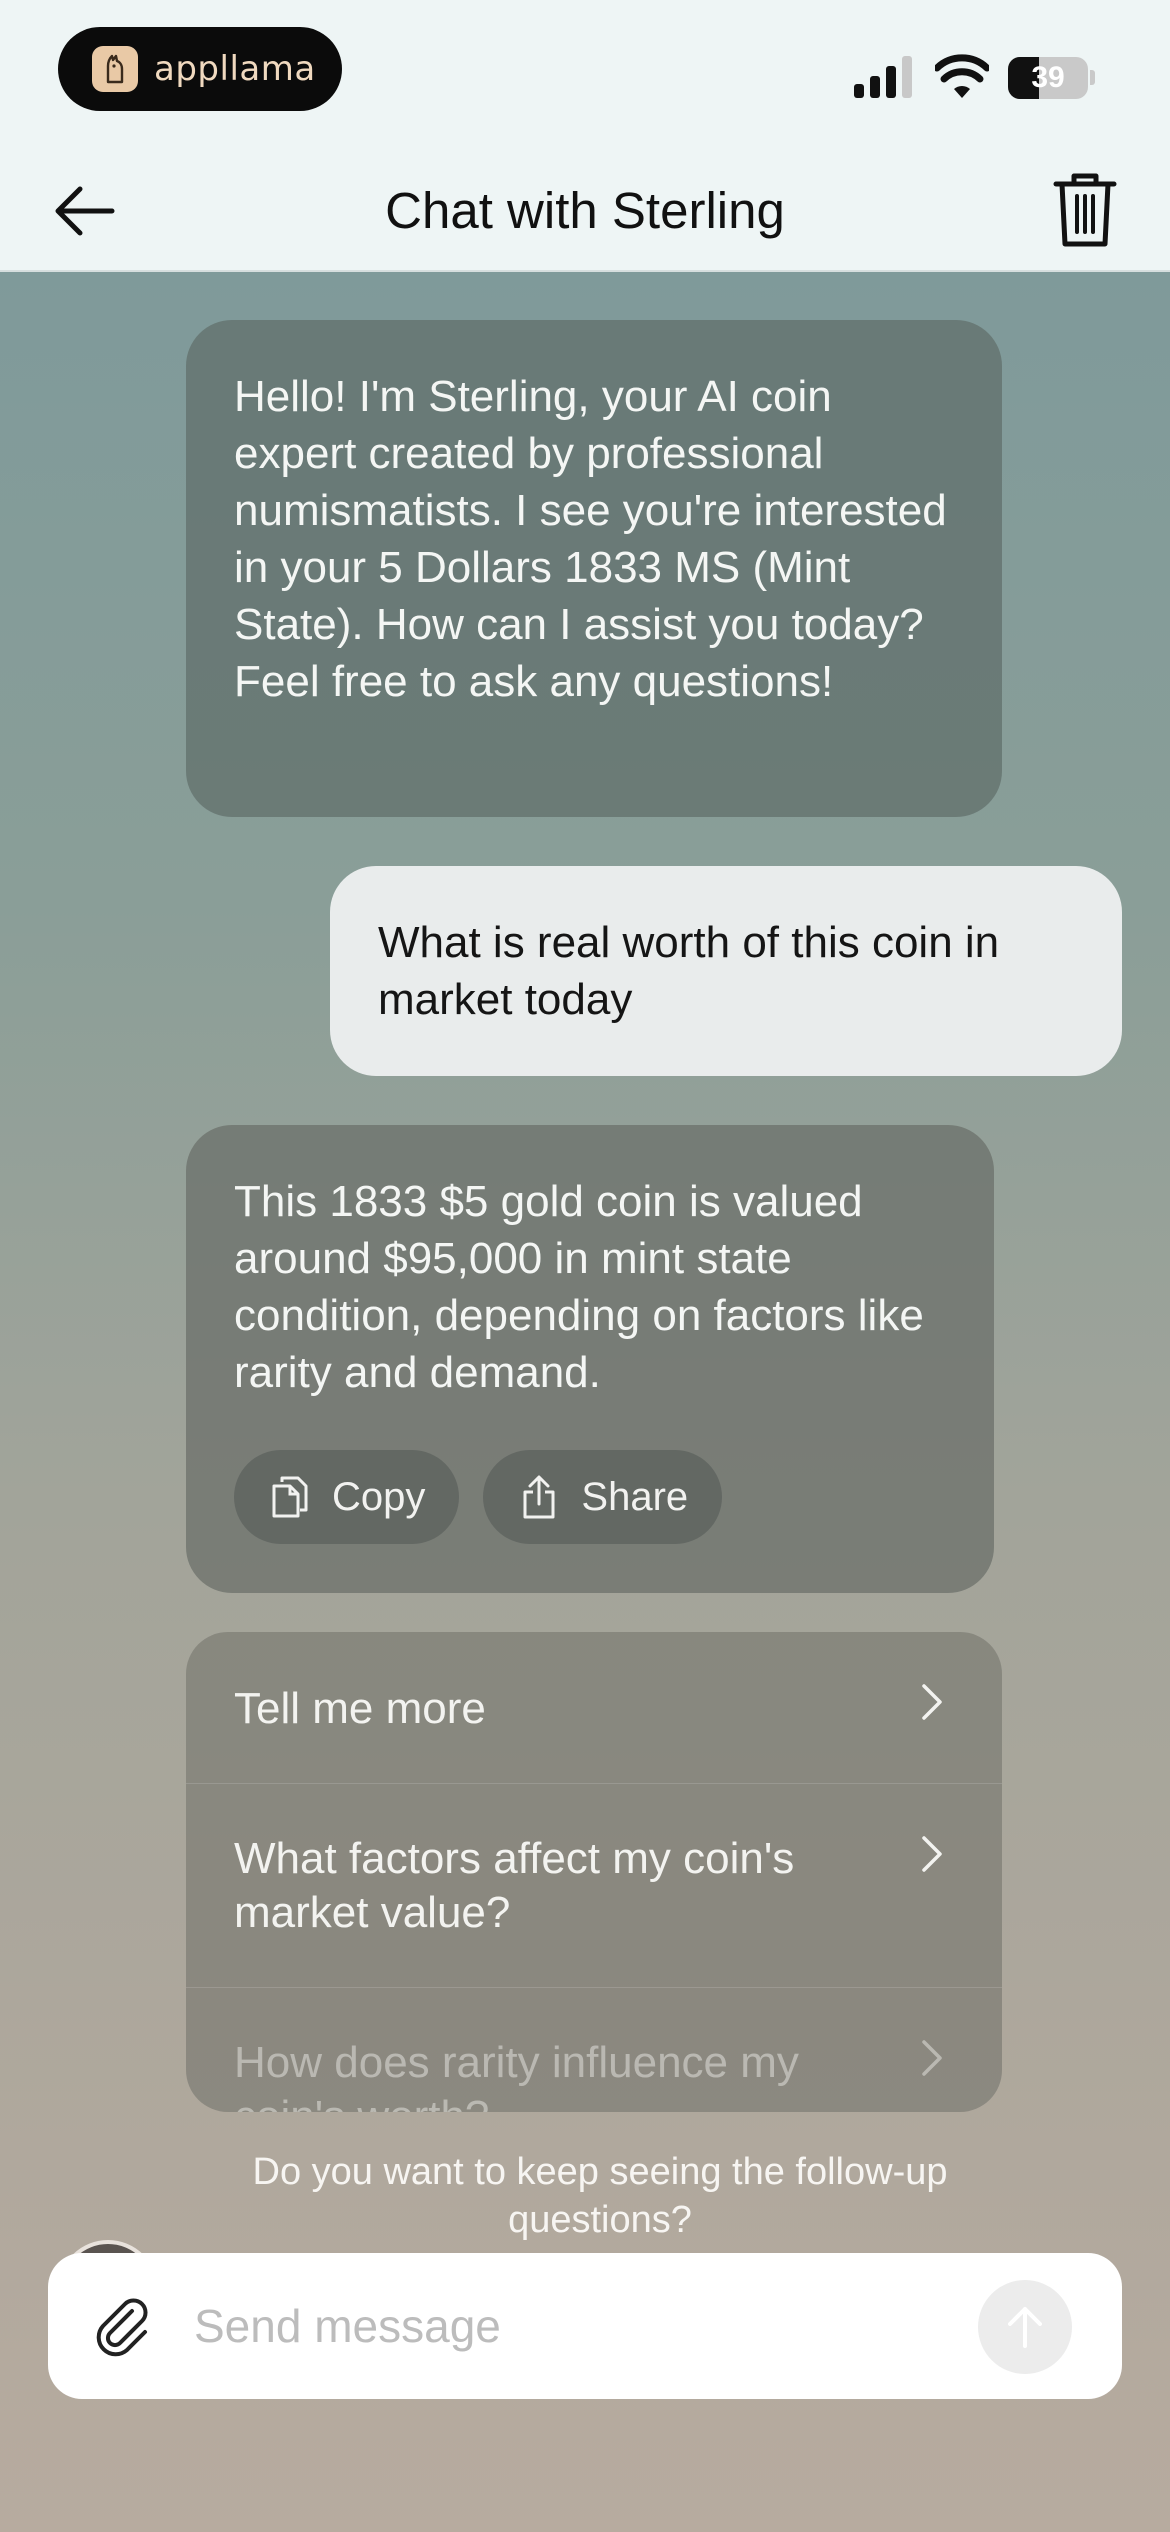 The image size is (1170, 2532). Describe the element at coordinates (115, 69) in the screenshot. I see `llama-icon` at that location.